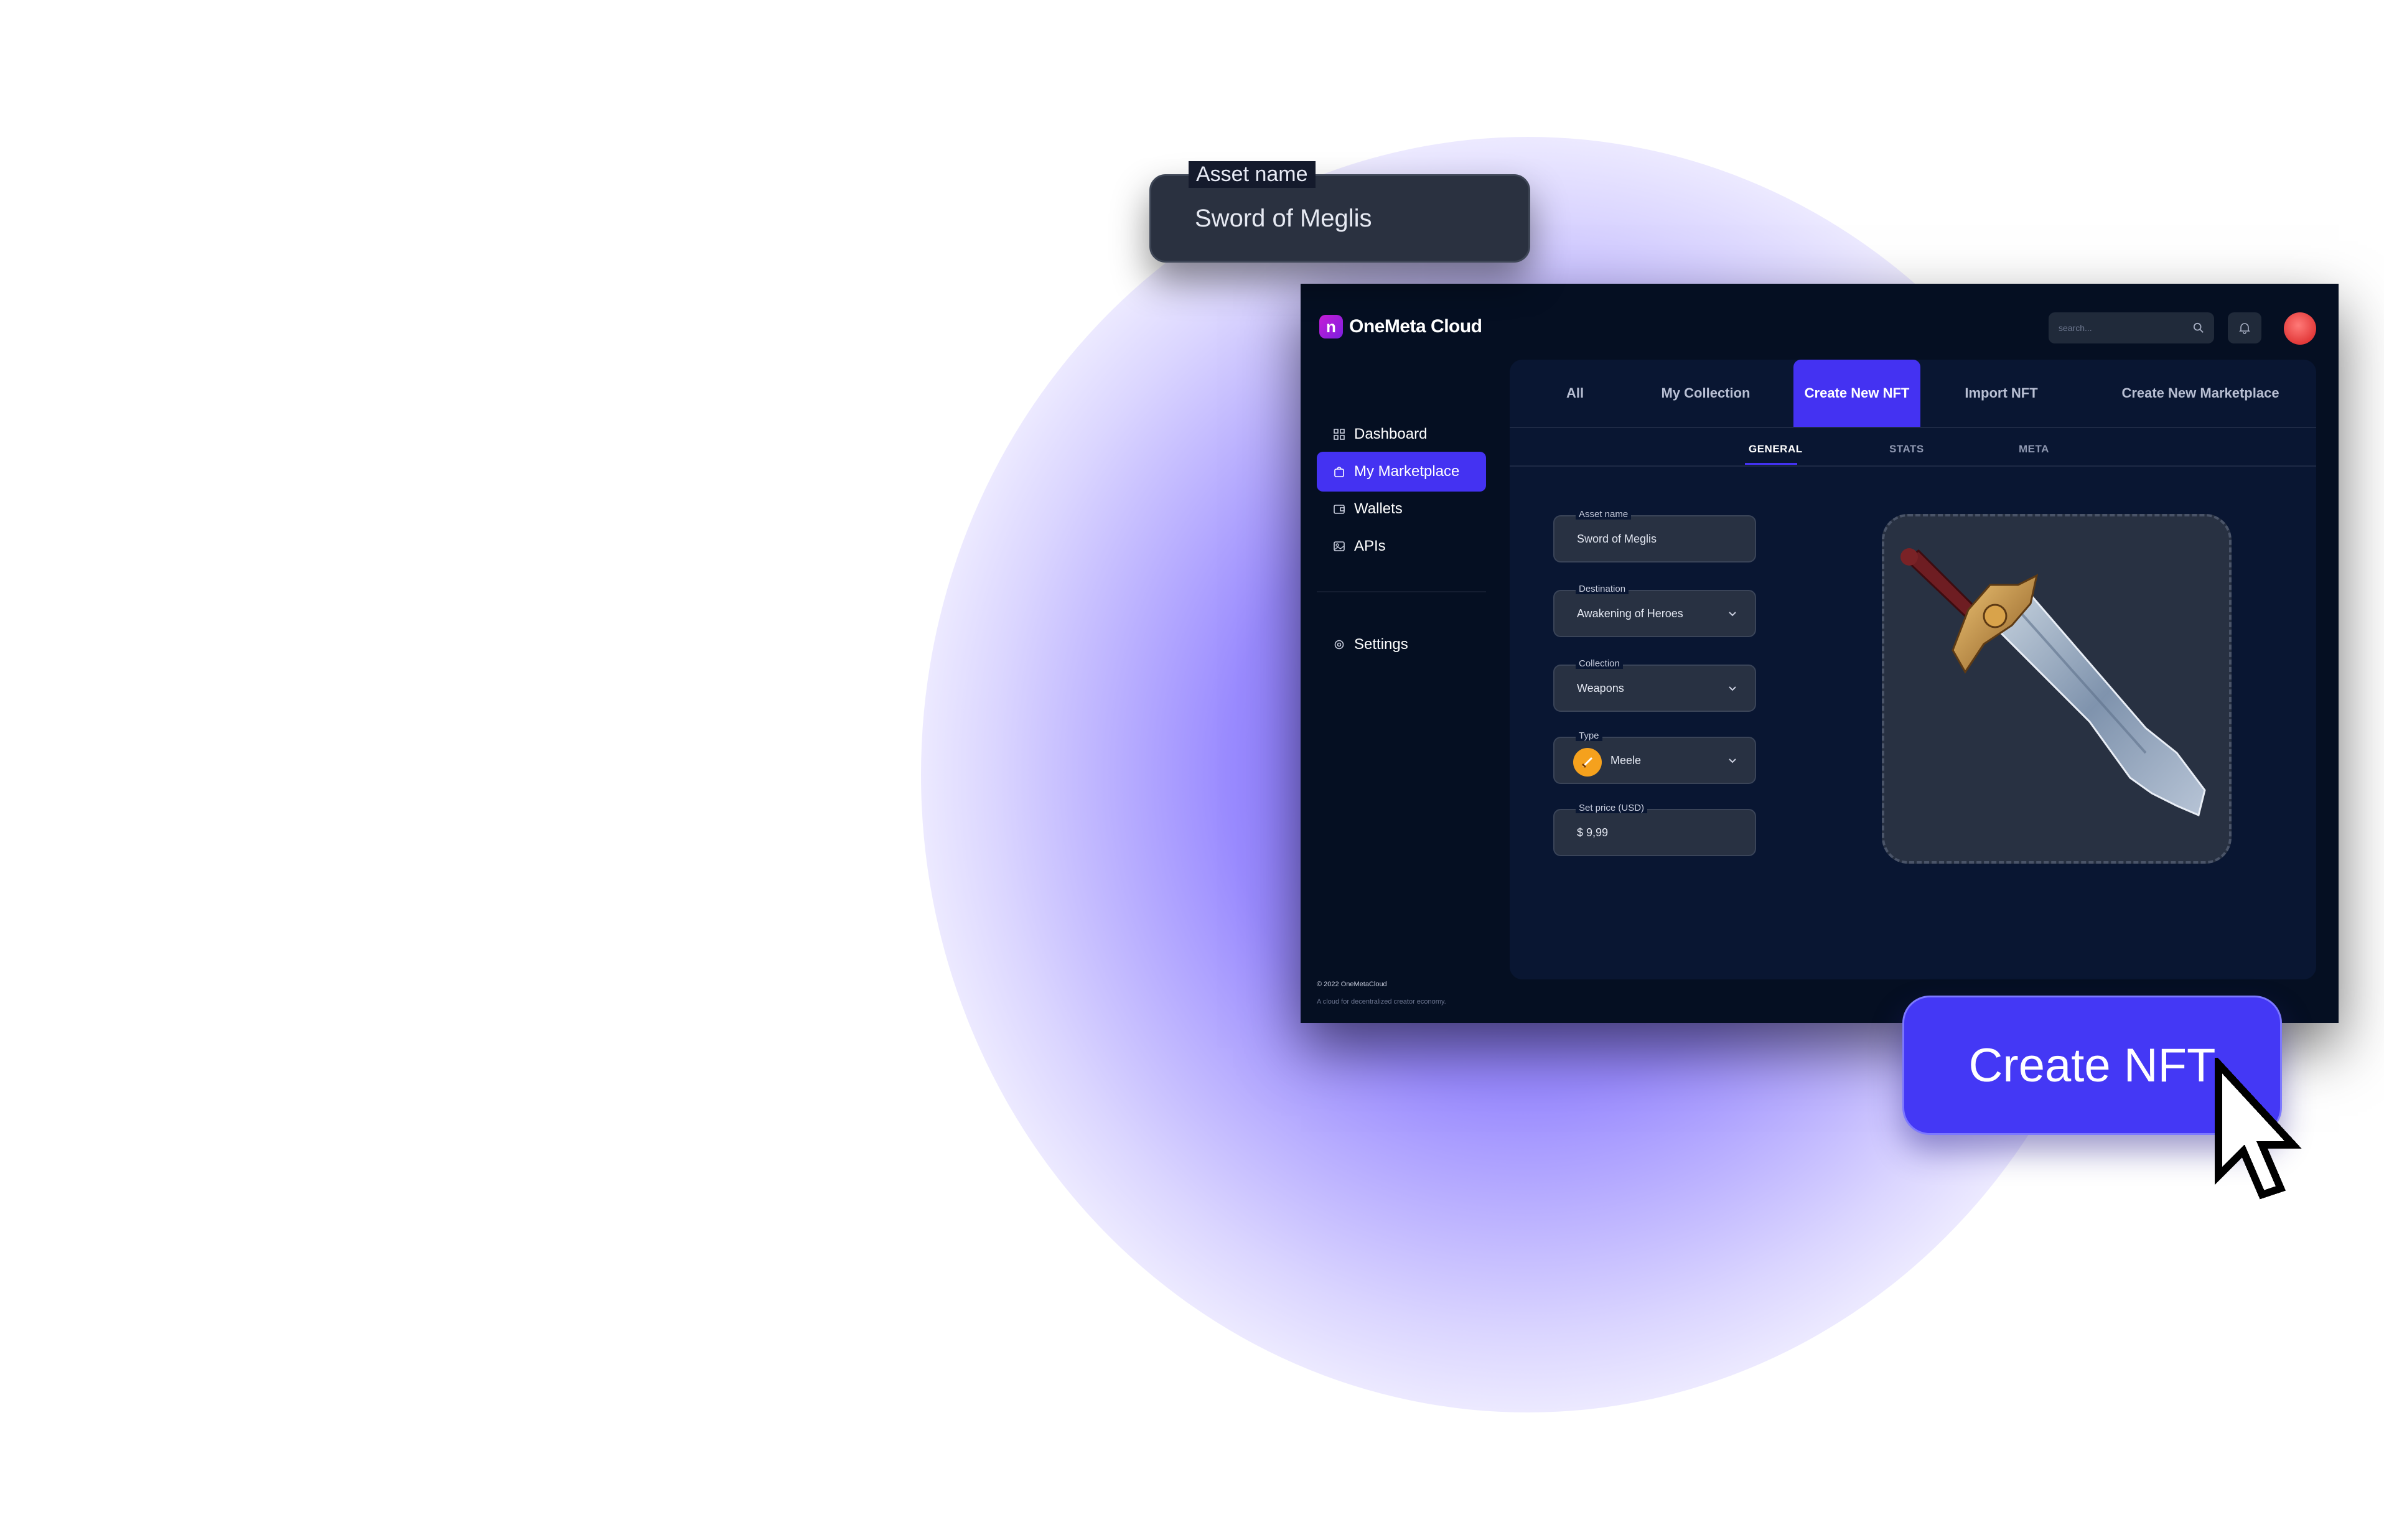 This screenshot has height=1540, width=2384. What do you see at coordinates (1381, 645) in the screenshot?
I see `sidebar-item-label: Settings` at bounding box center [1381, 645].